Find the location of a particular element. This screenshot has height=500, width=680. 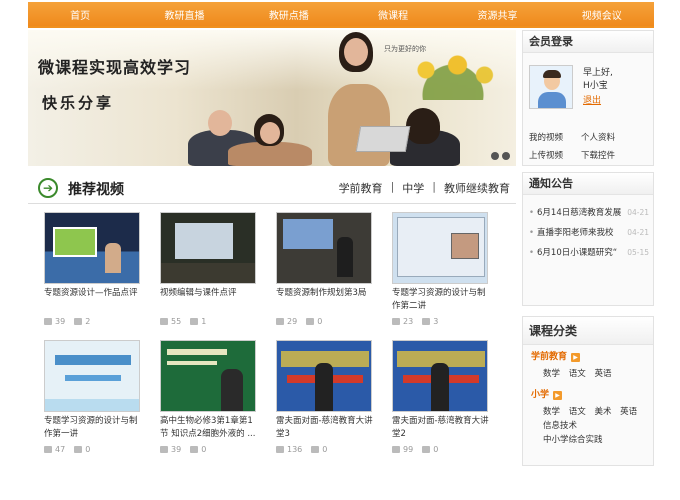

nav-ondemand: 教研点播 is located at coordinates (289, 14).